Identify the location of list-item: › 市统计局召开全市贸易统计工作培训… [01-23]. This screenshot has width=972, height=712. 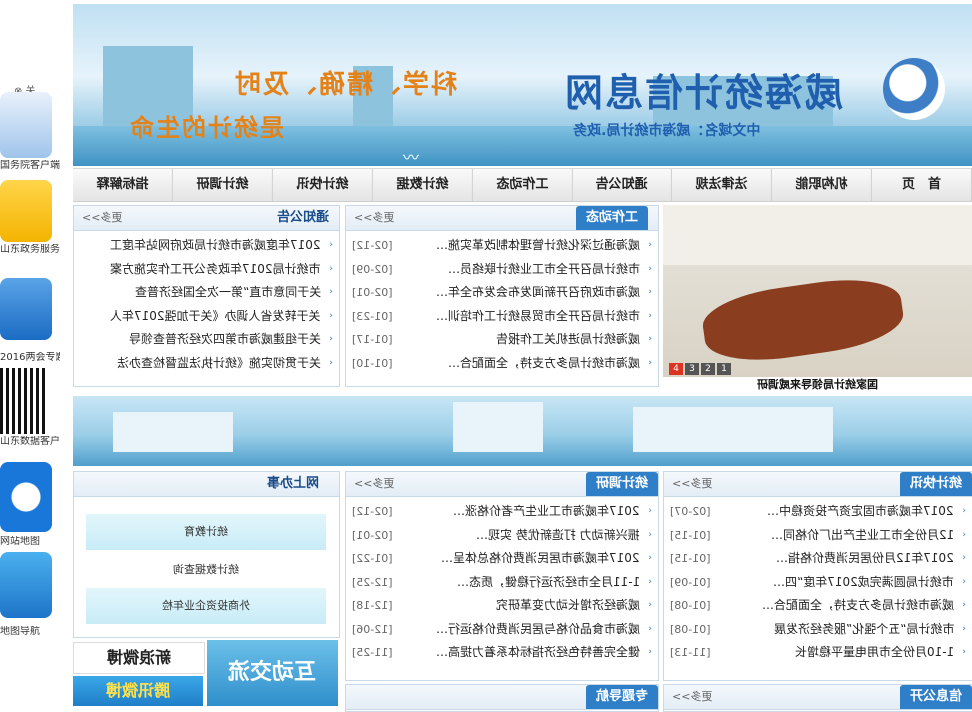
(502, 317).